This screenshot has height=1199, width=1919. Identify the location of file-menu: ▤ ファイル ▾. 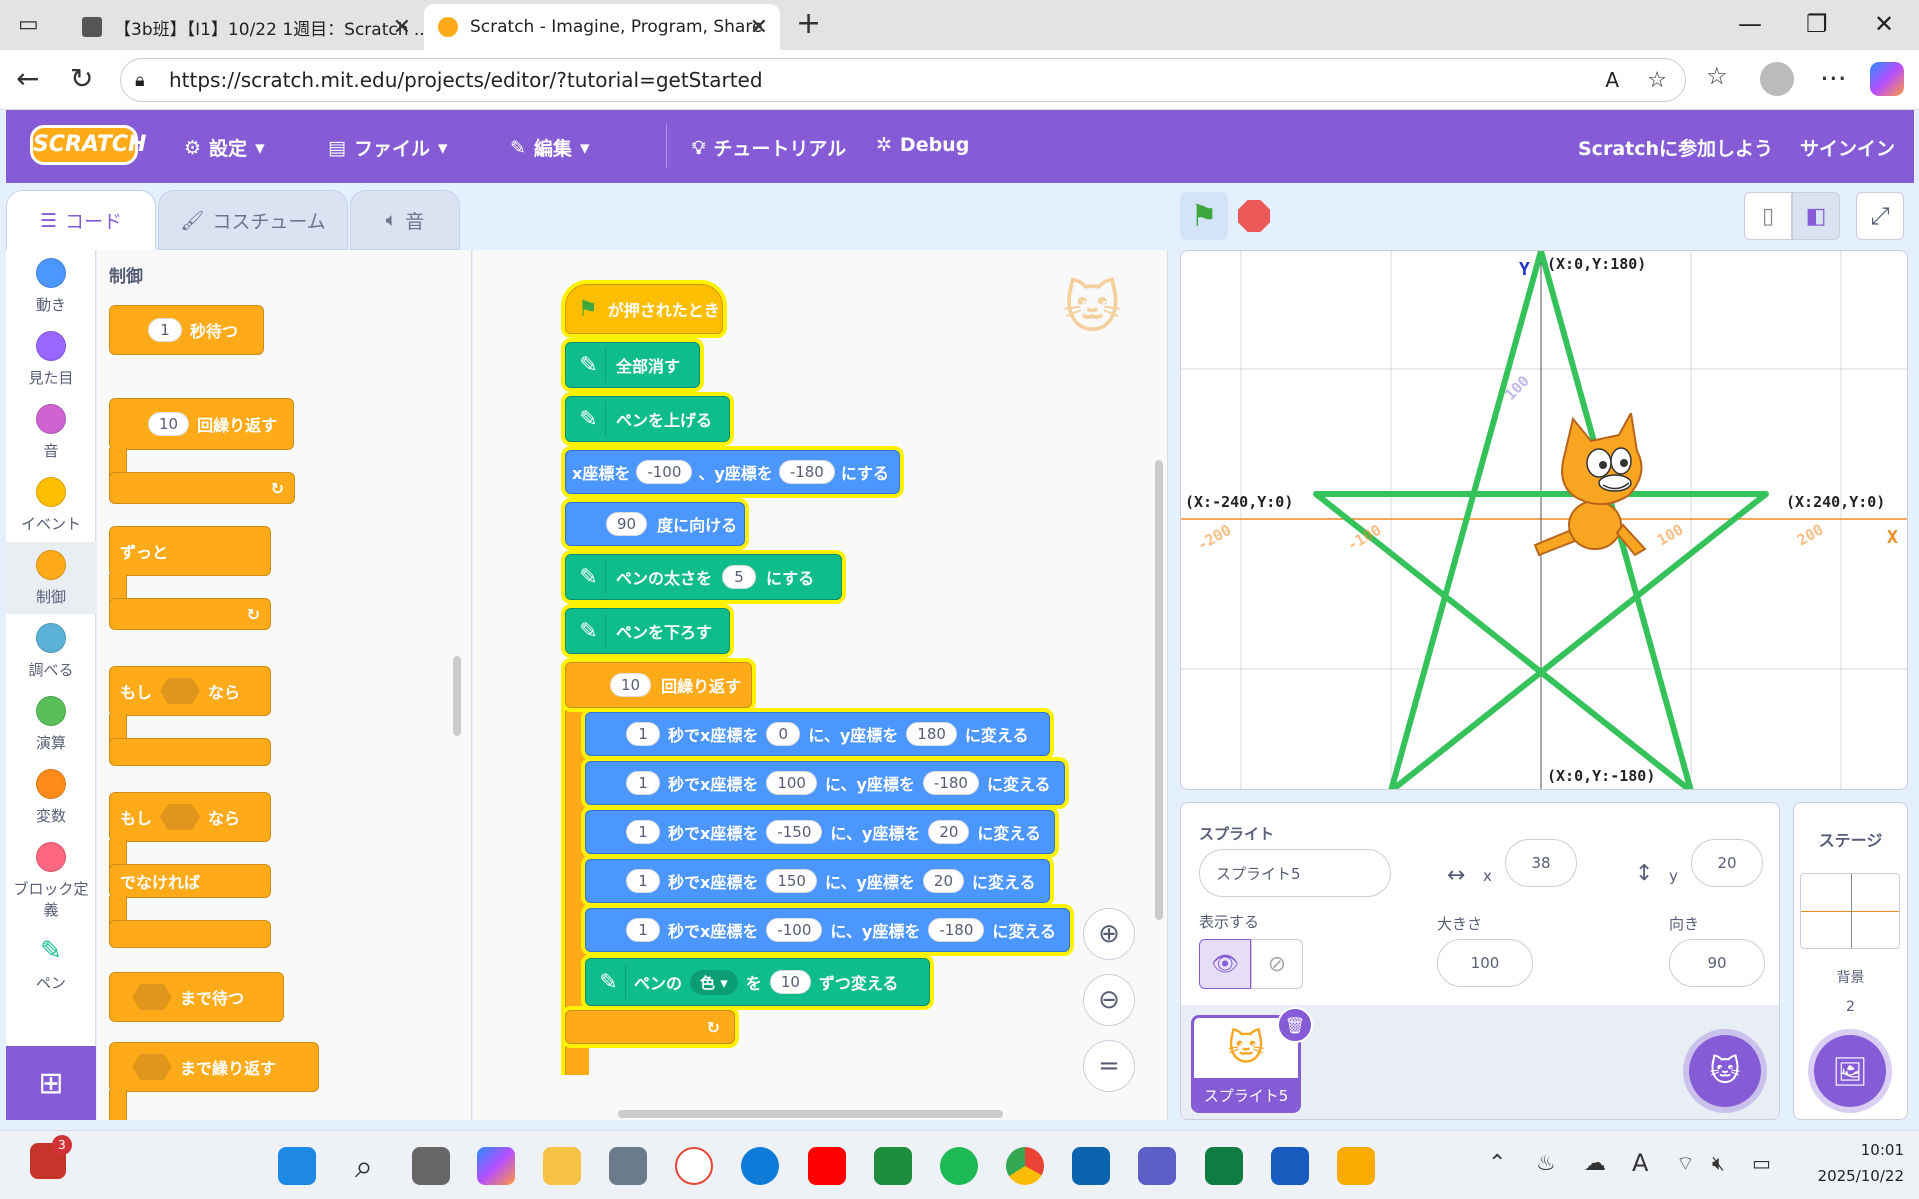
(388, 147).